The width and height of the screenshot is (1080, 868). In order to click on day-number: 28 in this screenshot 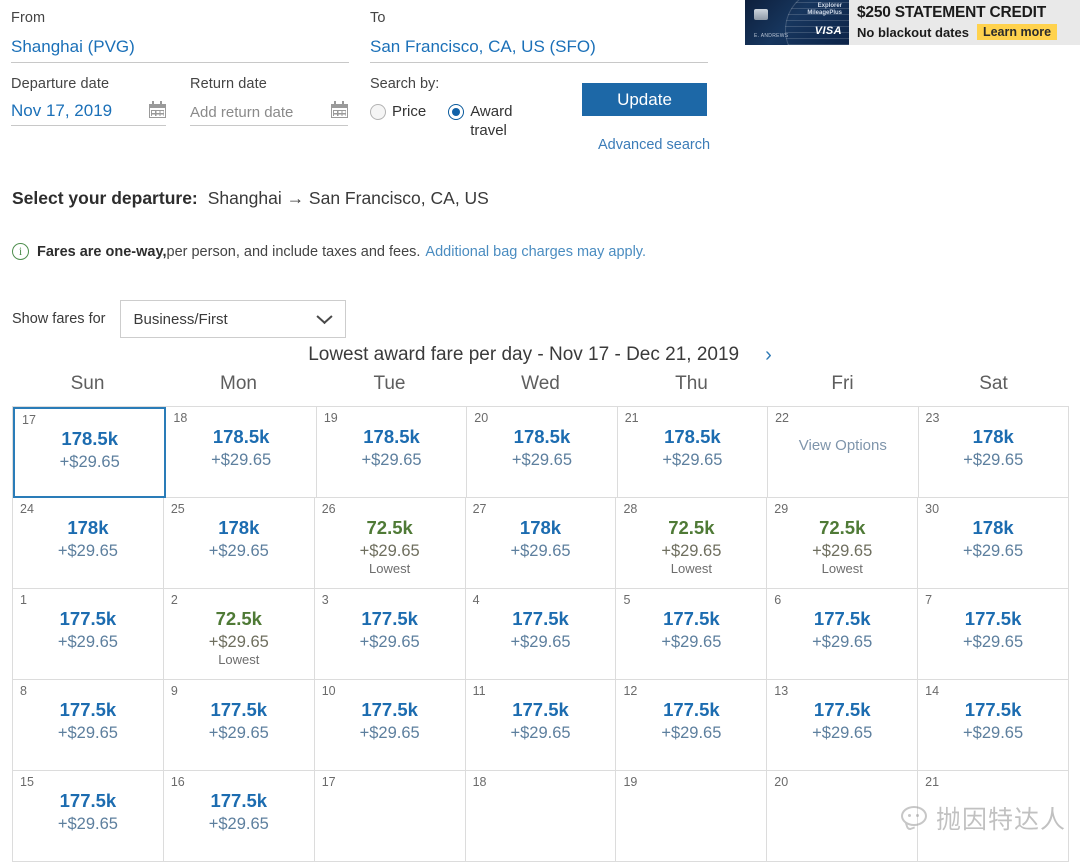, I will do `click(630, 509)`.